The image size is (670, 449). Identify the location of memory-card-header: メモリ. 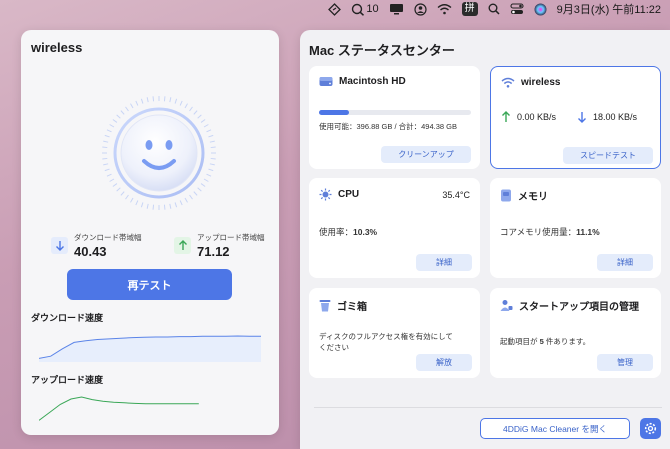
(524, 195).